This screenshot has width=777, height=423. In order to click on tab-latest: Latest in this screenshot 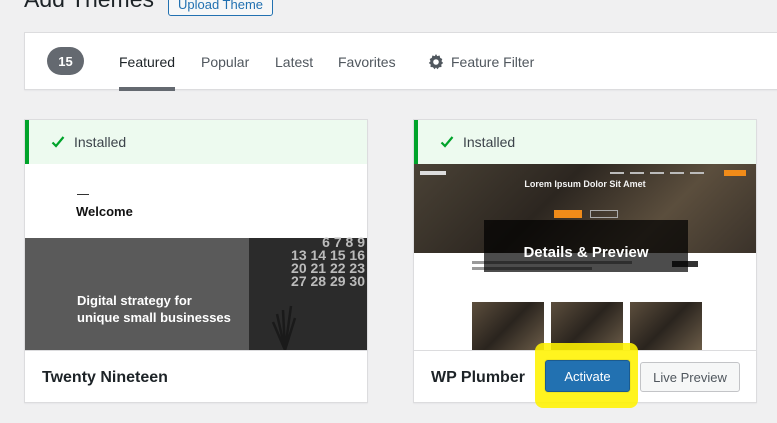, I will do `click(294, 62)`.